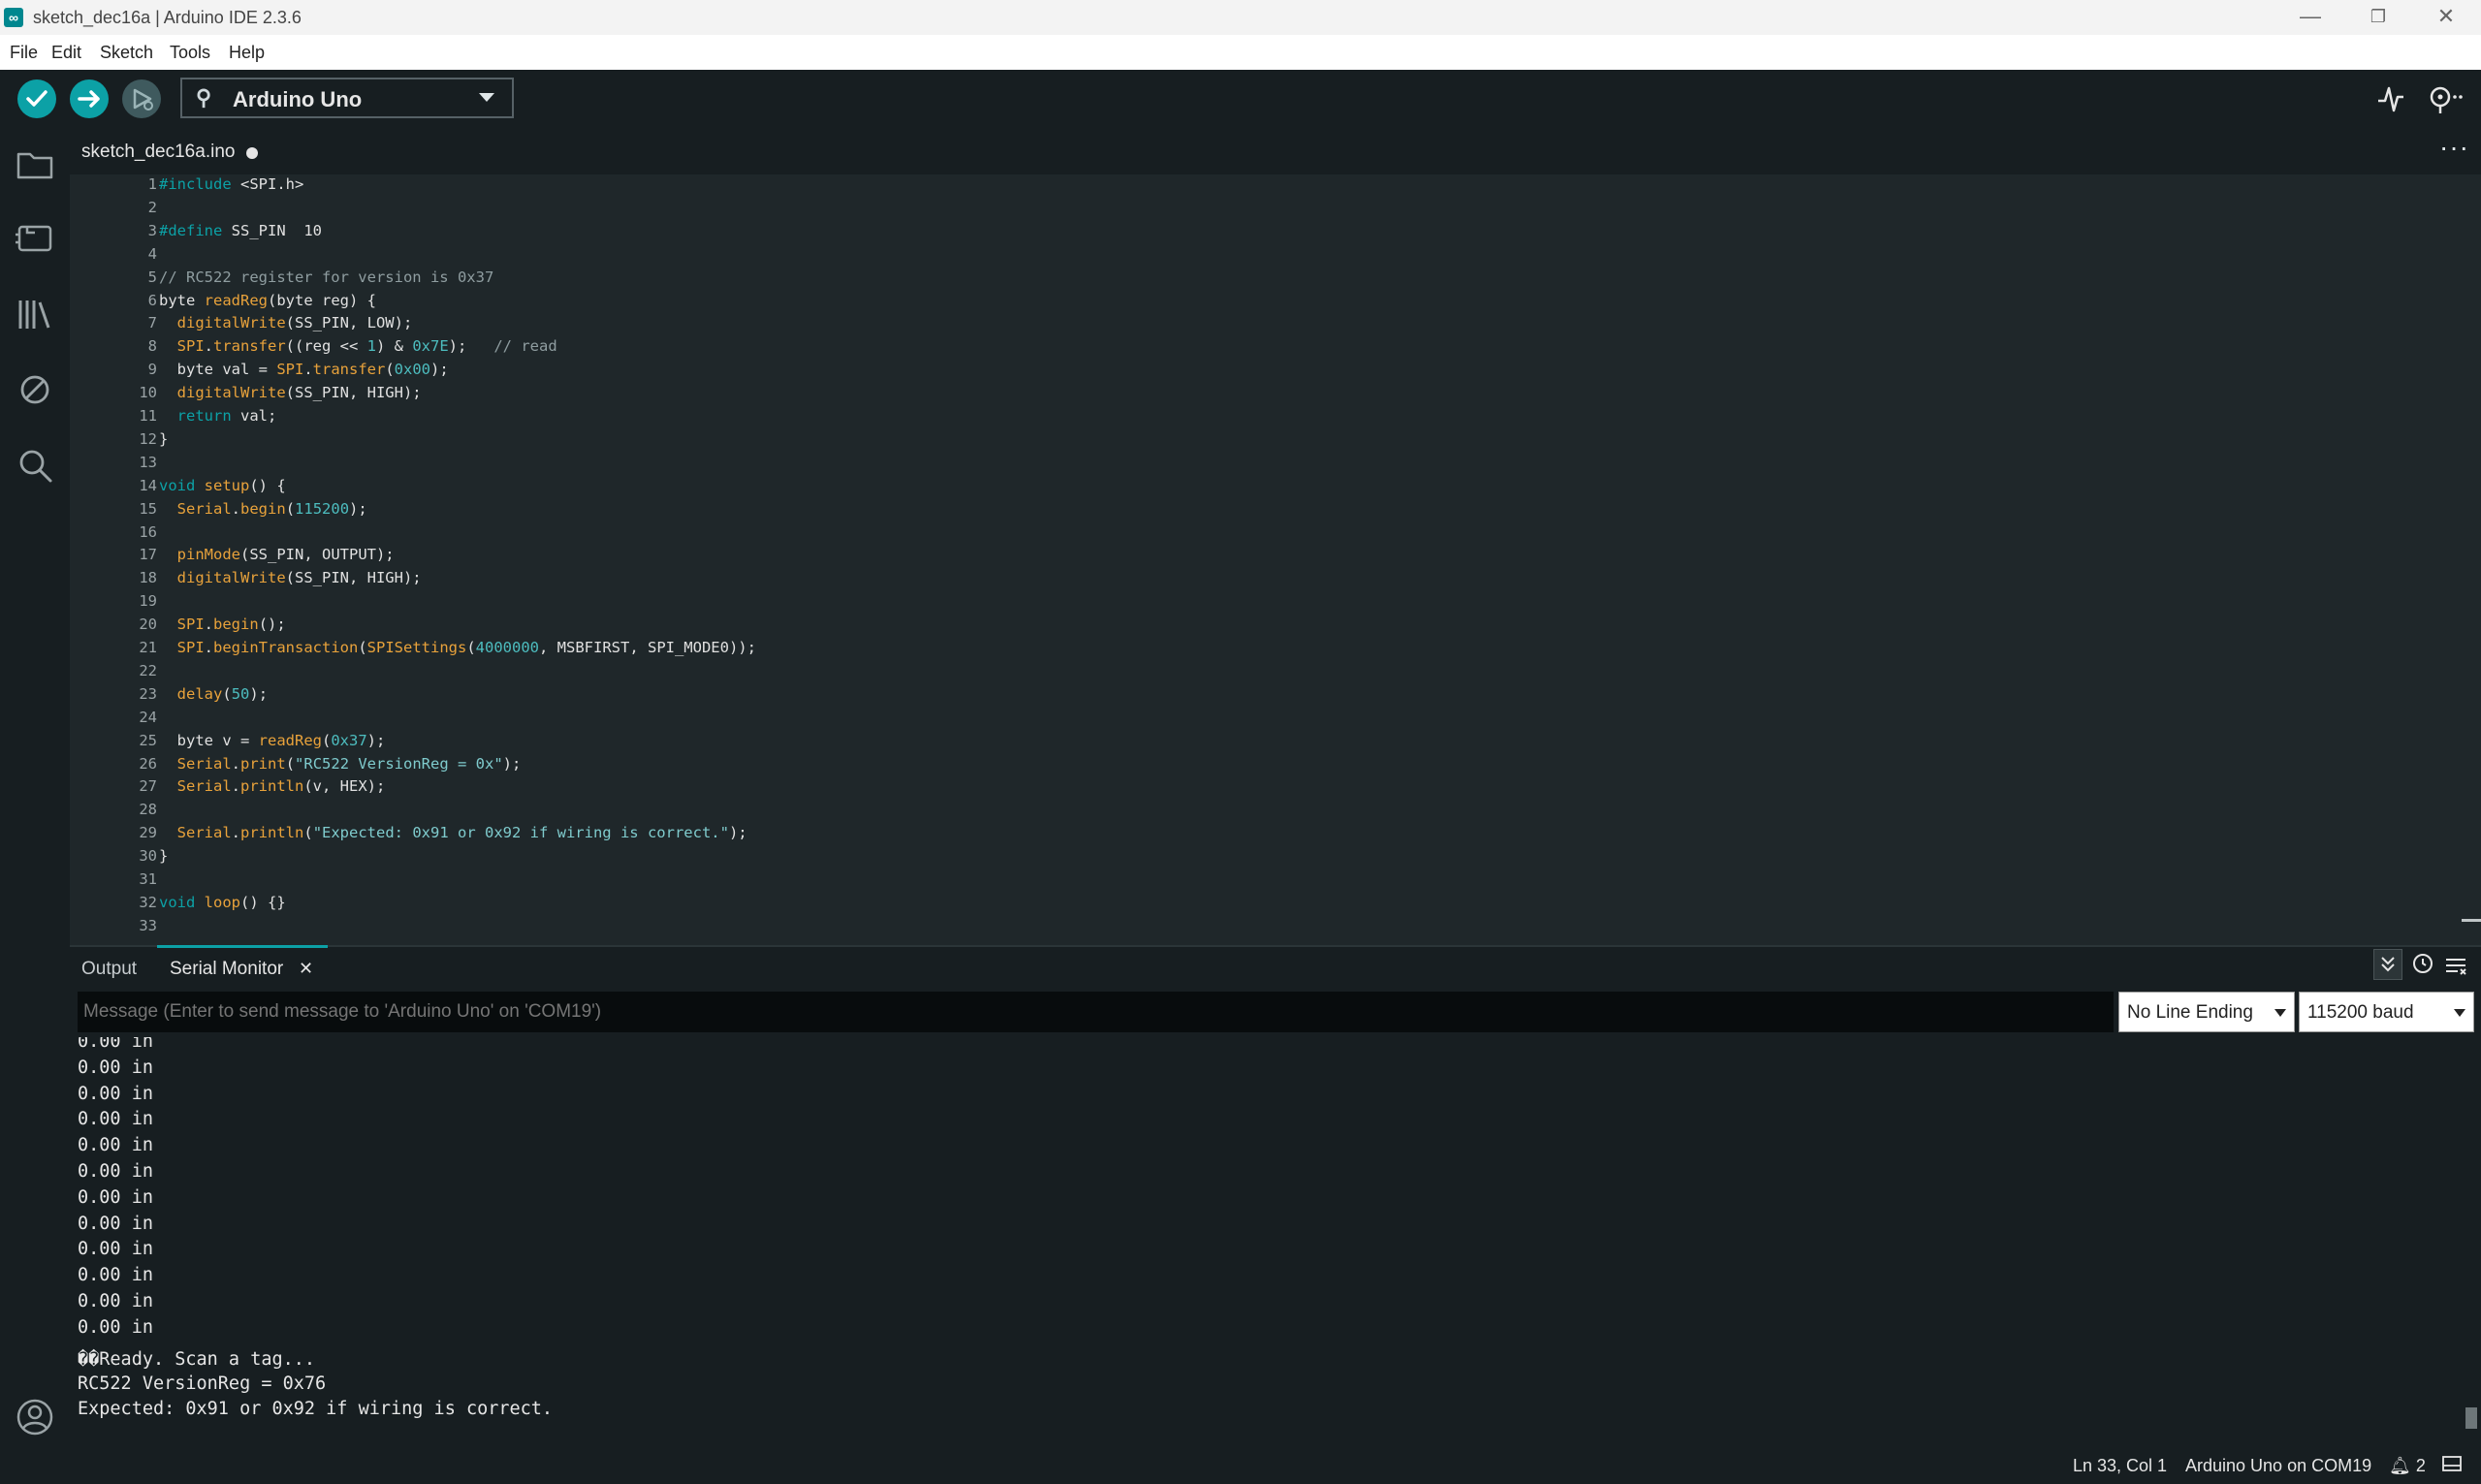 The image size is (2481, 1484). What do you see at coordinates (148, 578) in the screenshot?
I see `line-number: 18` at bounding box center [148, 578].